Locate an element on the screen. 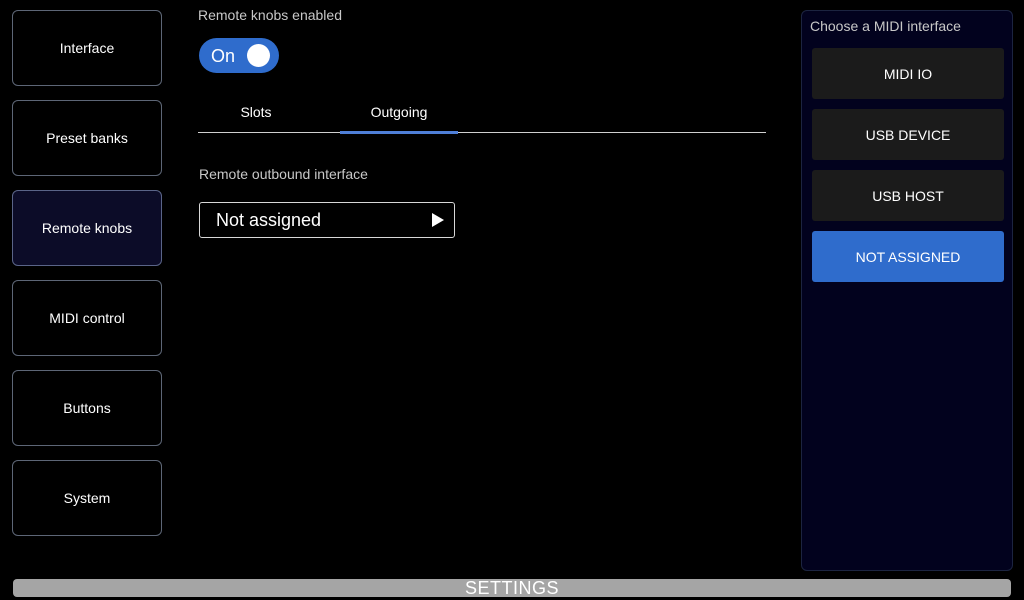  option-label: USB HOST is located at coordinates (908, 195).